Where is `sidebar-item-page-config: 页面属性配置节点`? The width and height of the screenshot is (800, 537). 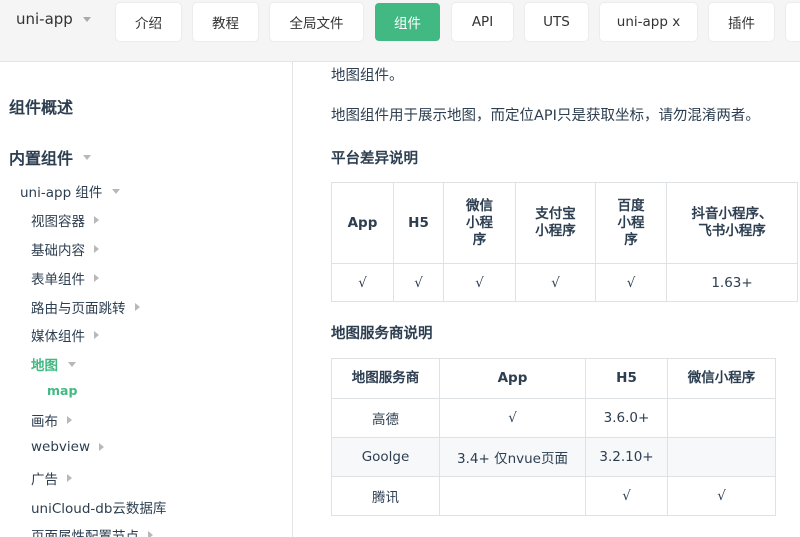 sidebar-item-page-config: 页面属性配置节点 is located at coordinates (92, 531).